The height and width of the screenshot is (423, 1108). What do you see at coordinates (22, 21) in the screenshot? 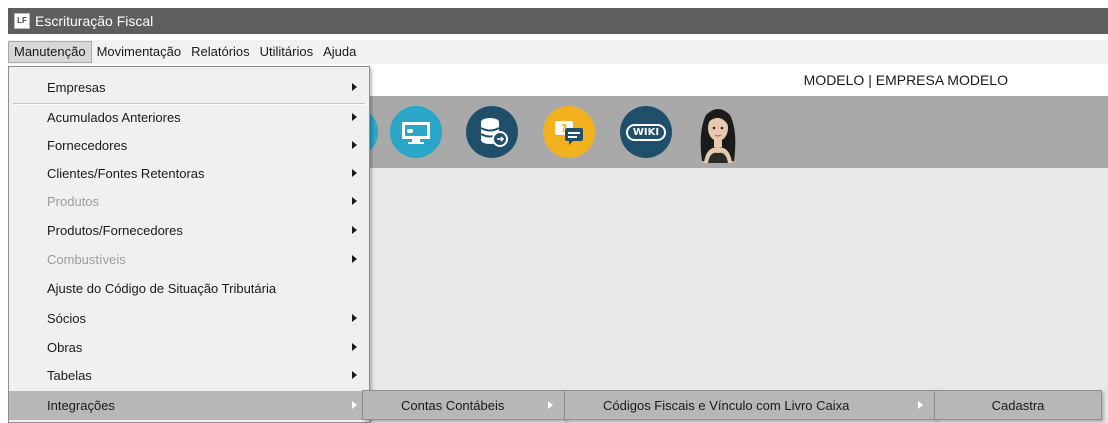
I see `app-icon: LF` at bounding box center [22, 21].